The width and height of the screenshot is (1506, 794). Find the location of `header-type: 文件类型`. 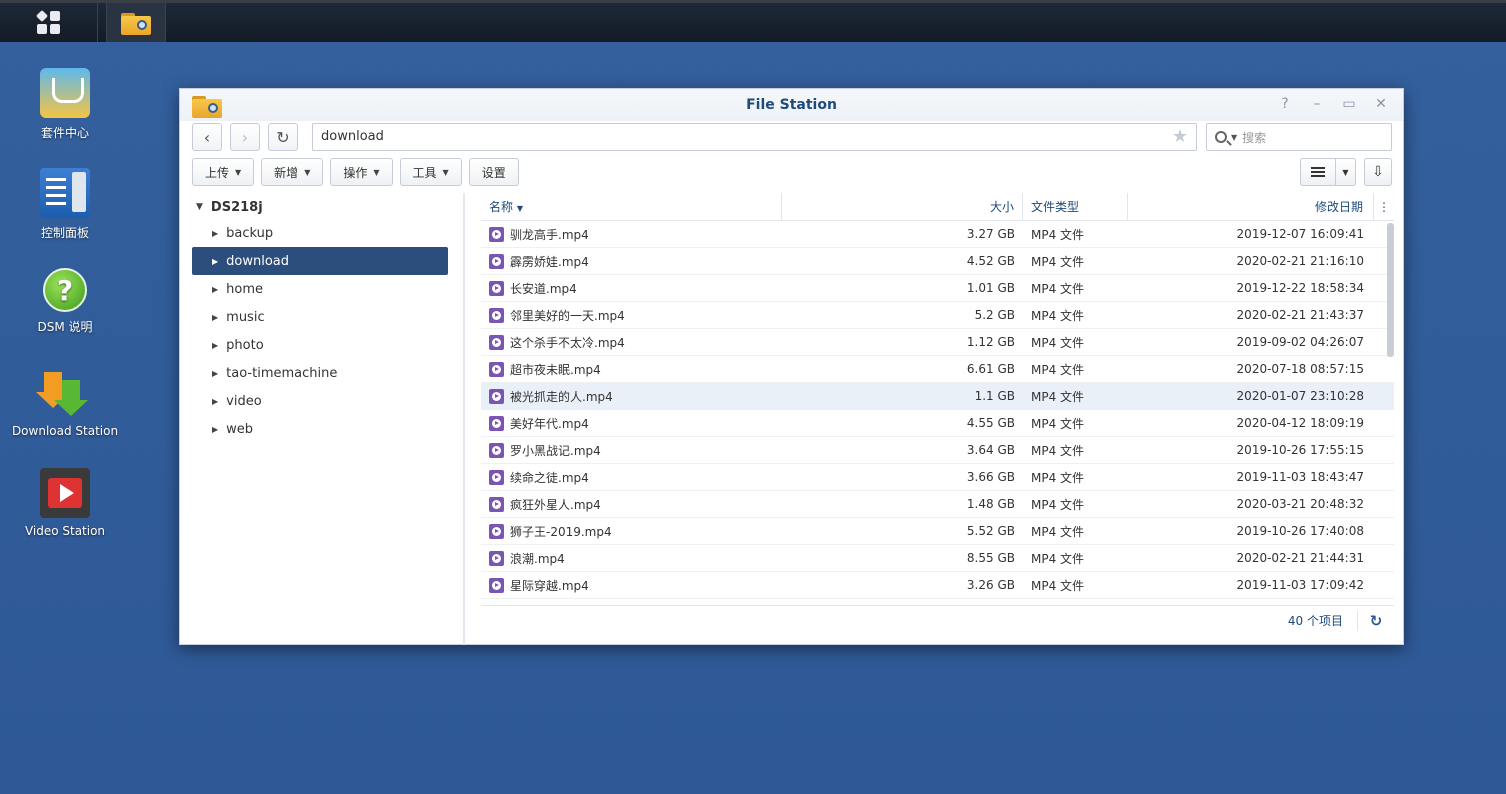

header-type: 文件类型 is located at coordinates (1075, 207).